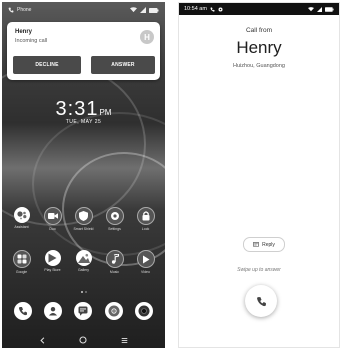 This screenshot has height=350, width=344. I want to click on chrome-icon, so click(114, 311).